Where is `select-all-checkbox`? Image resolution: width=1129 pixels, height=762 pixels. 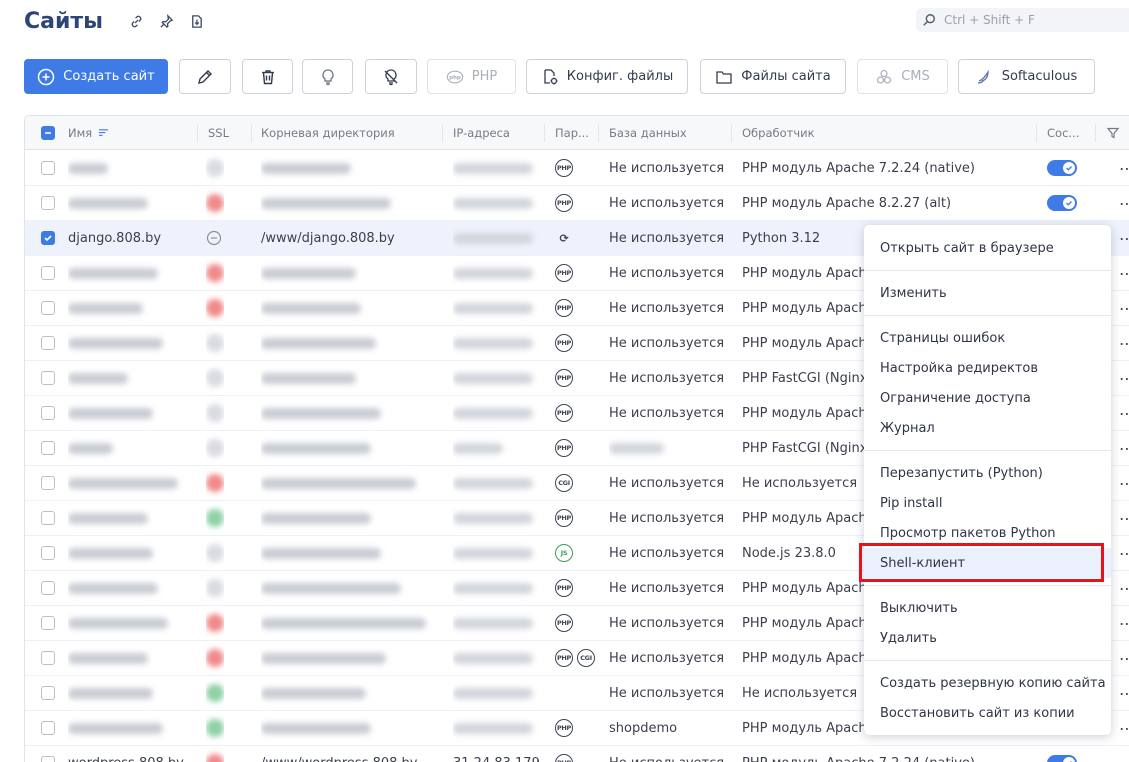 select-all-checkbox is located at coordinates (48, 133).